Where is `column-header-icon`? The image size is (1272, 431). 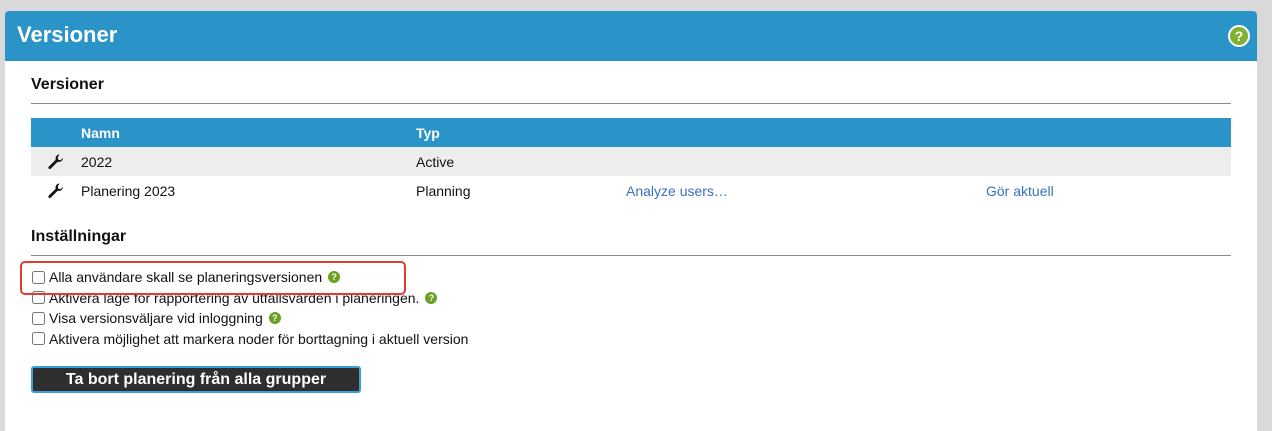
column-header-icon is located at coordinates (56, 132).